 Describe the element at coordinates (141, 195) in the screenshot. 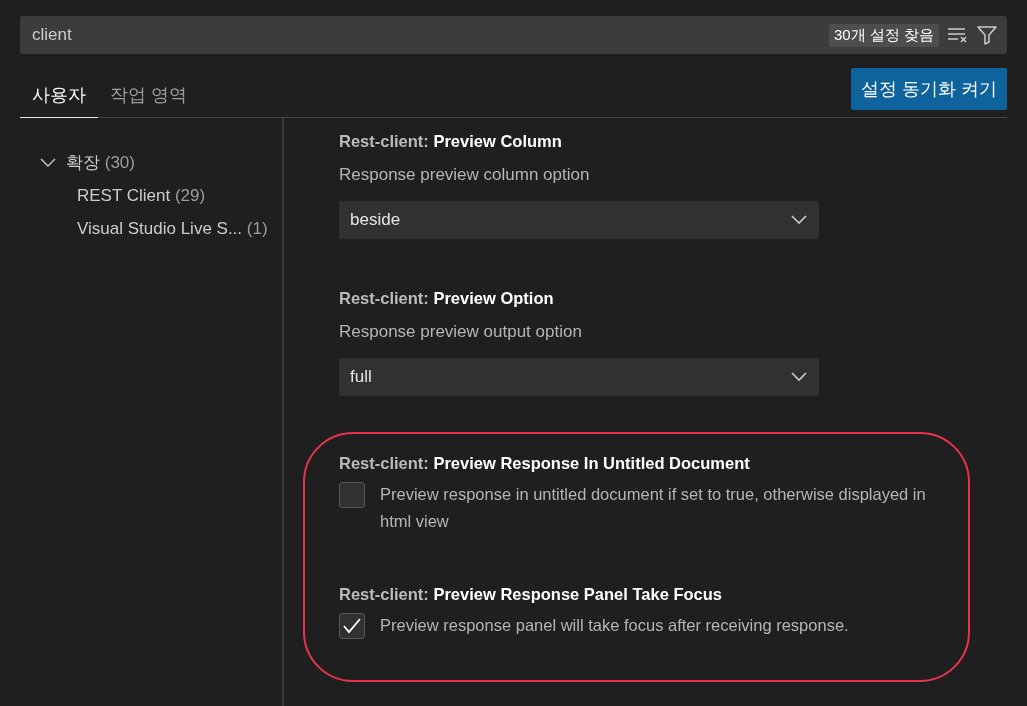

I see `tree-item: REST Client (29)` at that location.